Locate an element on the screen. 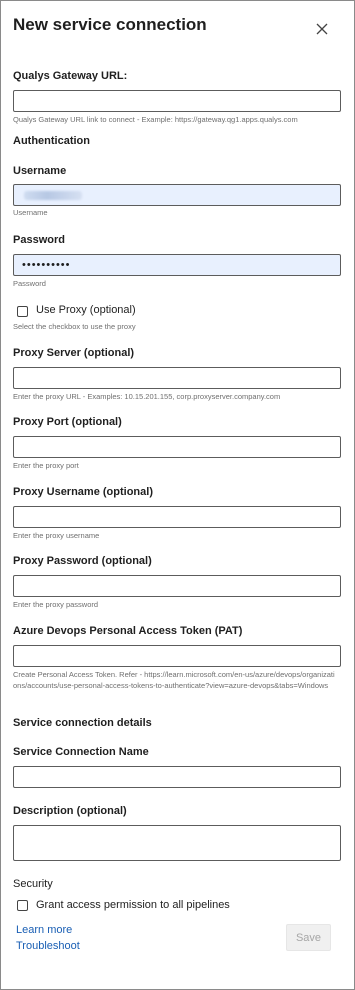 Image resolution: width=355 pixels, height=990 pixels. proxy-username-label: Proxy Username (optional) is located at coordinates (83, 492).